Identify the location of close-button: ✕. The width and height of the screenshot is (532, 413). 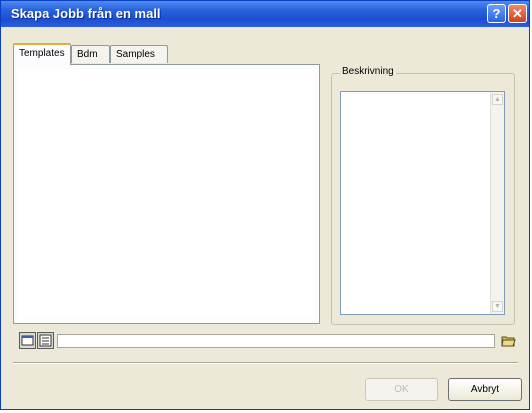
(517, 13).